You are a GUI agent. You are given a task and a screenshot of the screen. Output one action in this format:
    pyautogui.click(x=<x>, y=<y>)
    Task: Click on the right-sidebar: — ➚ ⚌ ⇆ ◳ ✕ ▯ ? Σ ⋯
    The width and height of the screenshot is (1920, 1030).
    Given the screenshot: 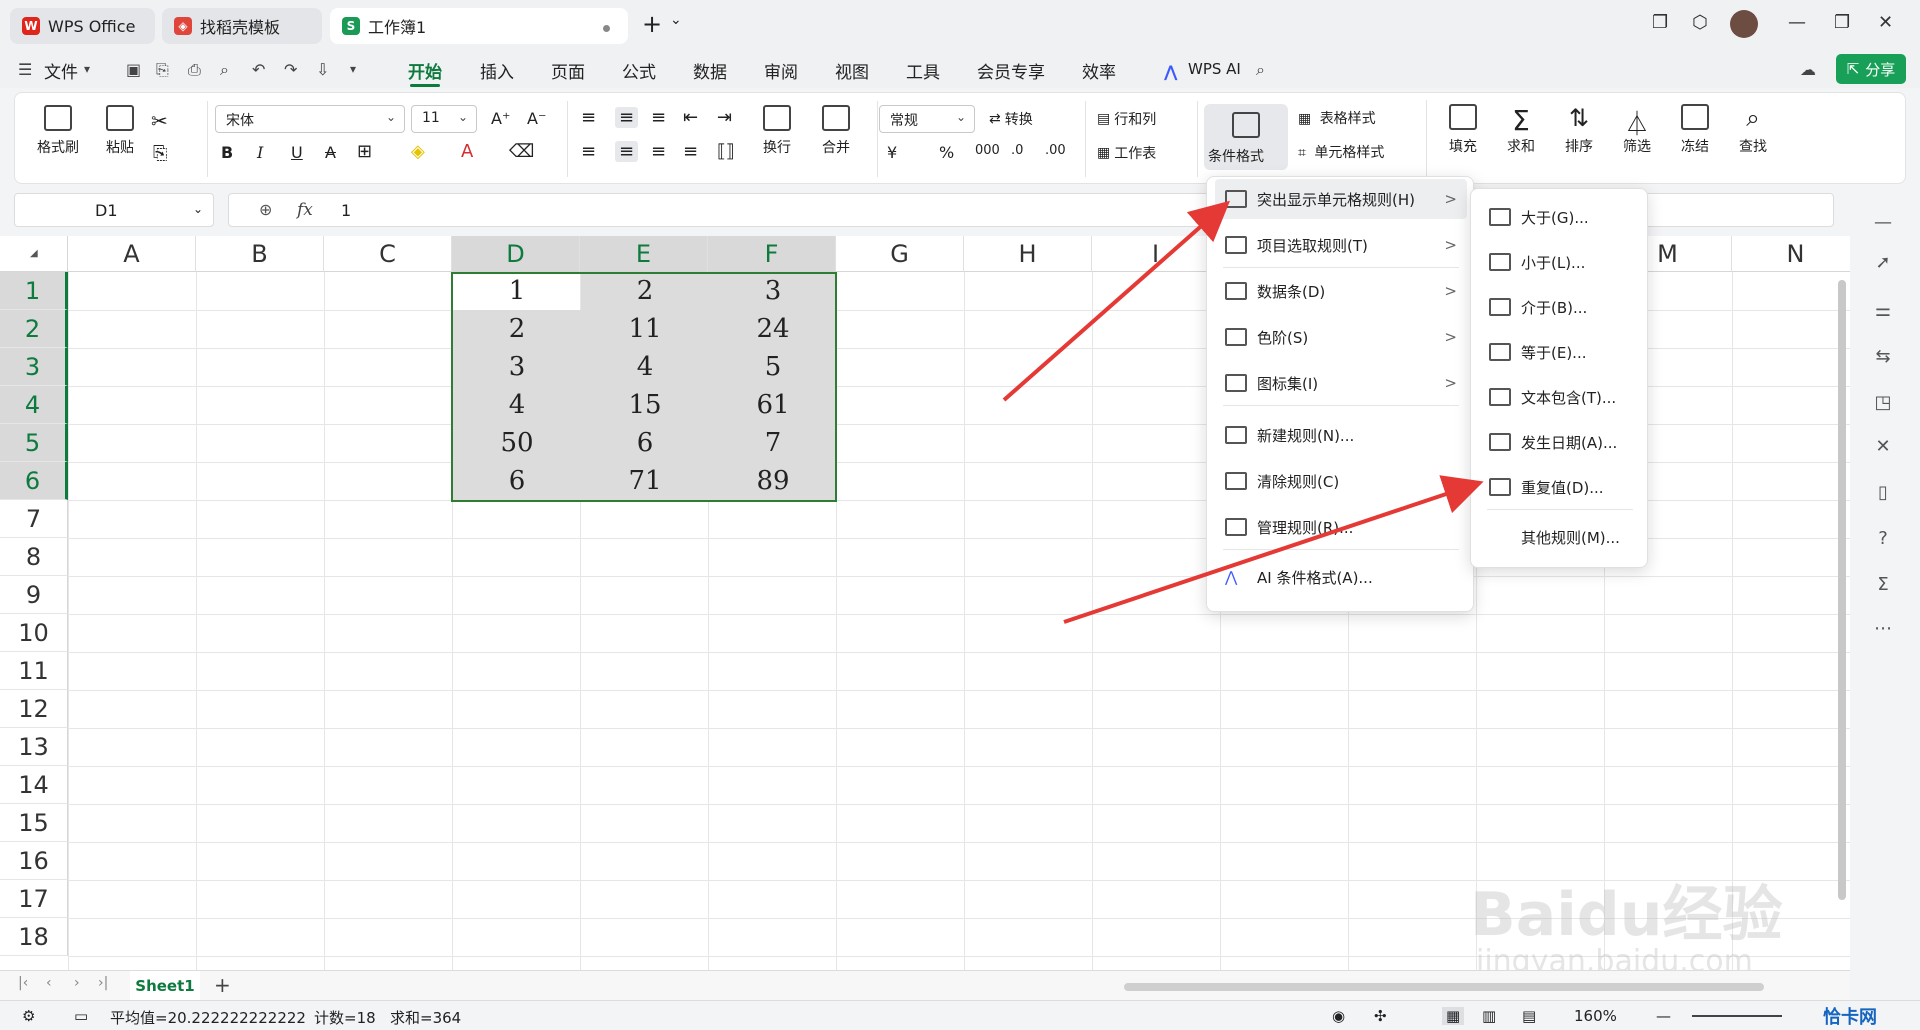 What is the action you would take?
    pyautogui.click(x=1885, y=595)
    